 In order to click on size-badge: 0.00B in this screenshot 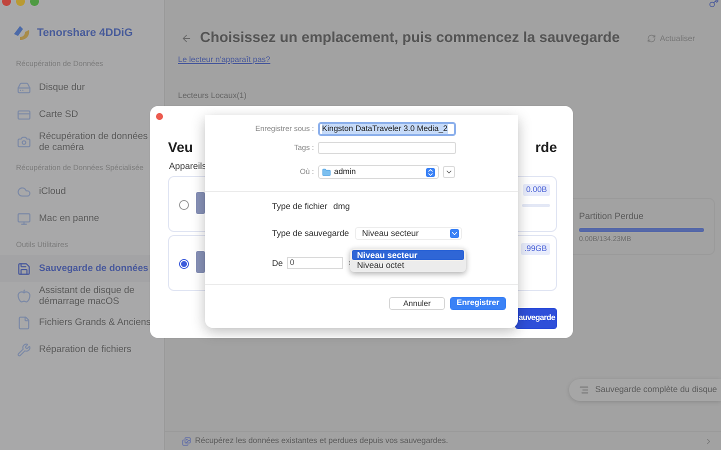, I will do `click(536, 190)`.